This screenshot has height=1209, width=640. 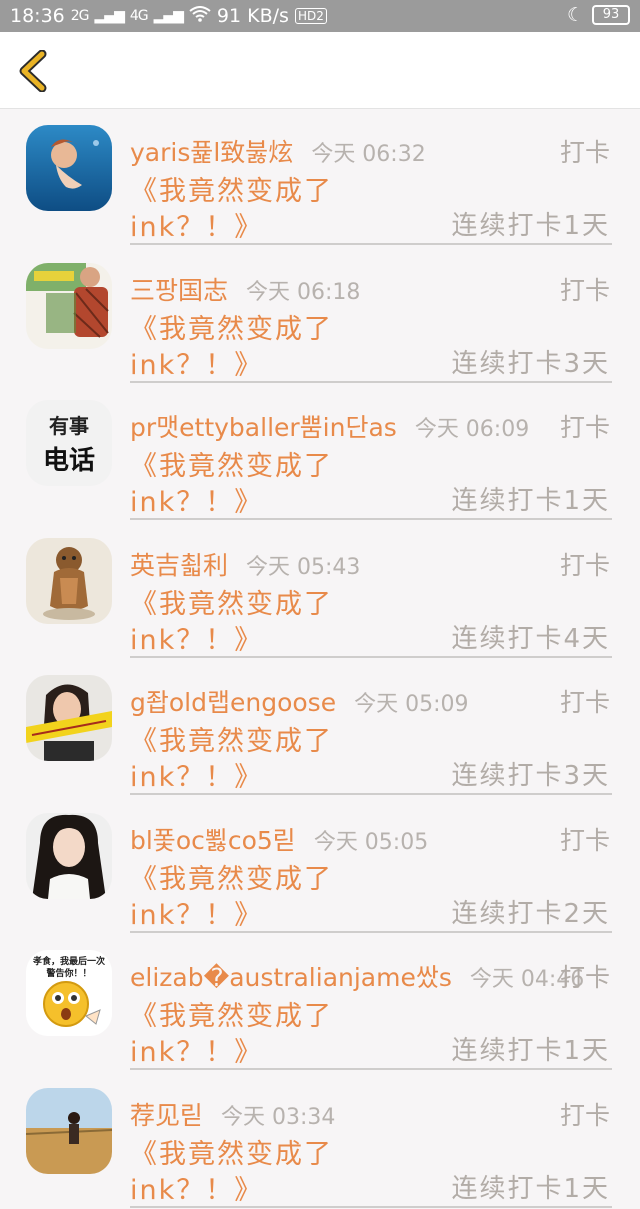 I want to click on post-time: 今天 06:32, so click(x=368, y=154).